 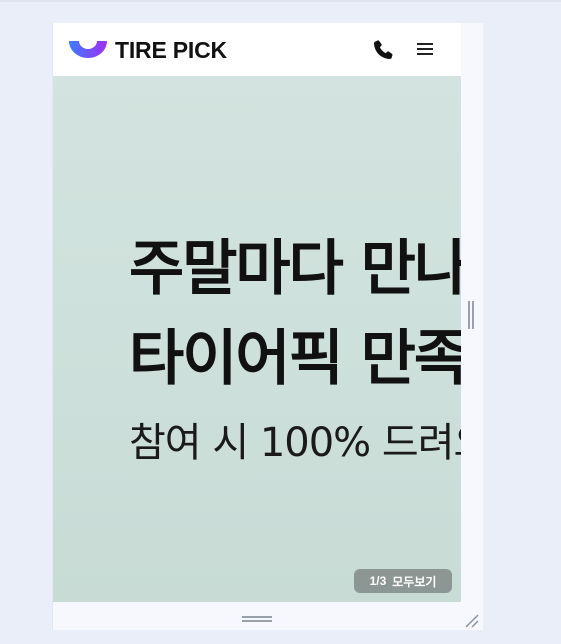 I want to click on width-resize-handle, so click(x=471, y=315).